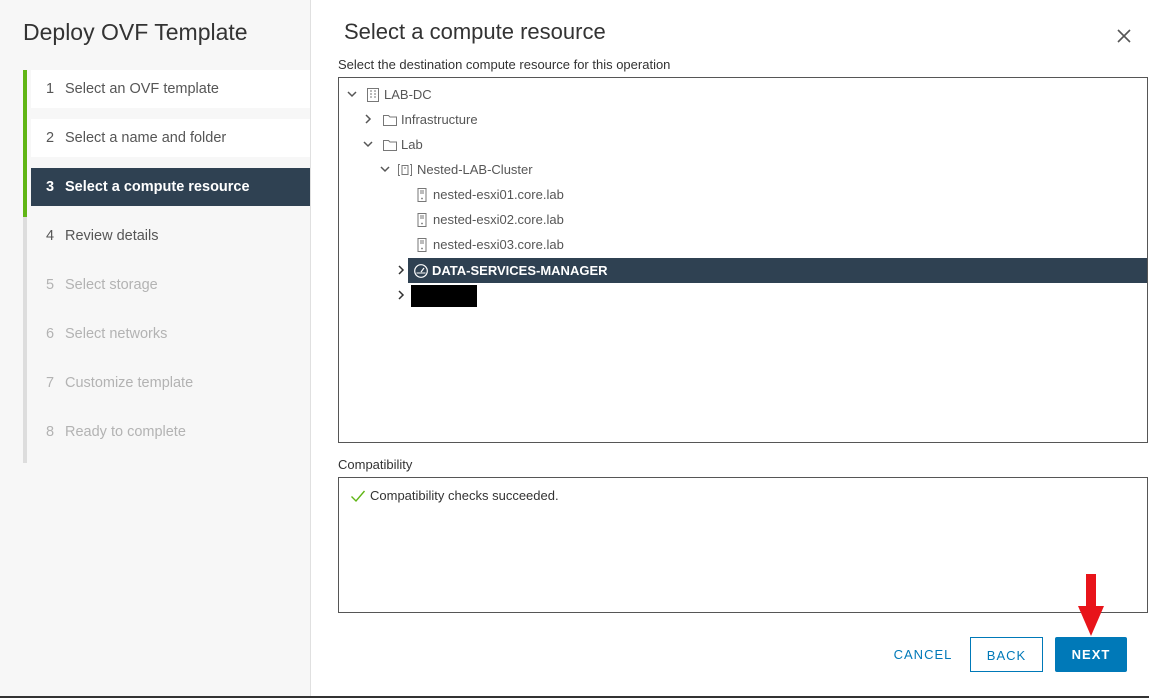  What do you see at coordinates (489, 94) in the screenshot?
I see `tree-node-datacenter: LAB-DC` at bounding box center [489, 94].